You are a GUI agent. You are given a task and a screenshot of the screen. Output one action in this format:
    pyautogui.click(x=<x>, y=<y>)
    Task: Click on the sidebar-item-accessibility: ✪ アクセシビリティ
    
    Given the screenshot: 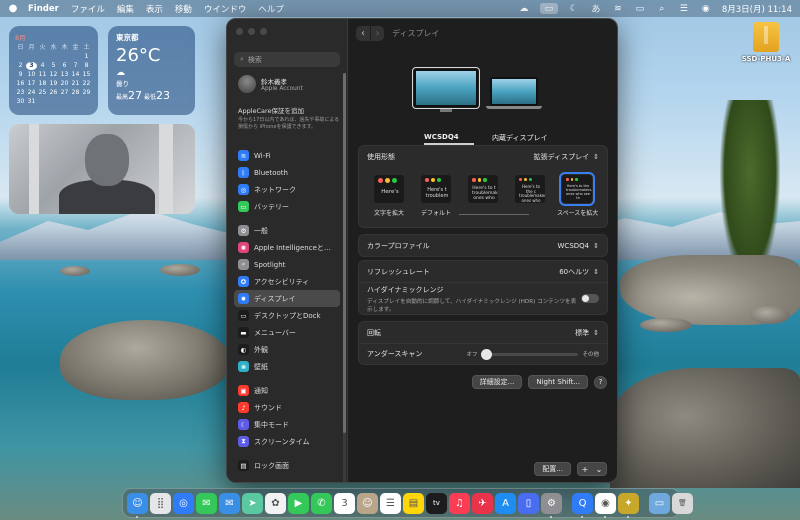 What is the action you would take?
    pyautogui.click(x=287, y=281)
    